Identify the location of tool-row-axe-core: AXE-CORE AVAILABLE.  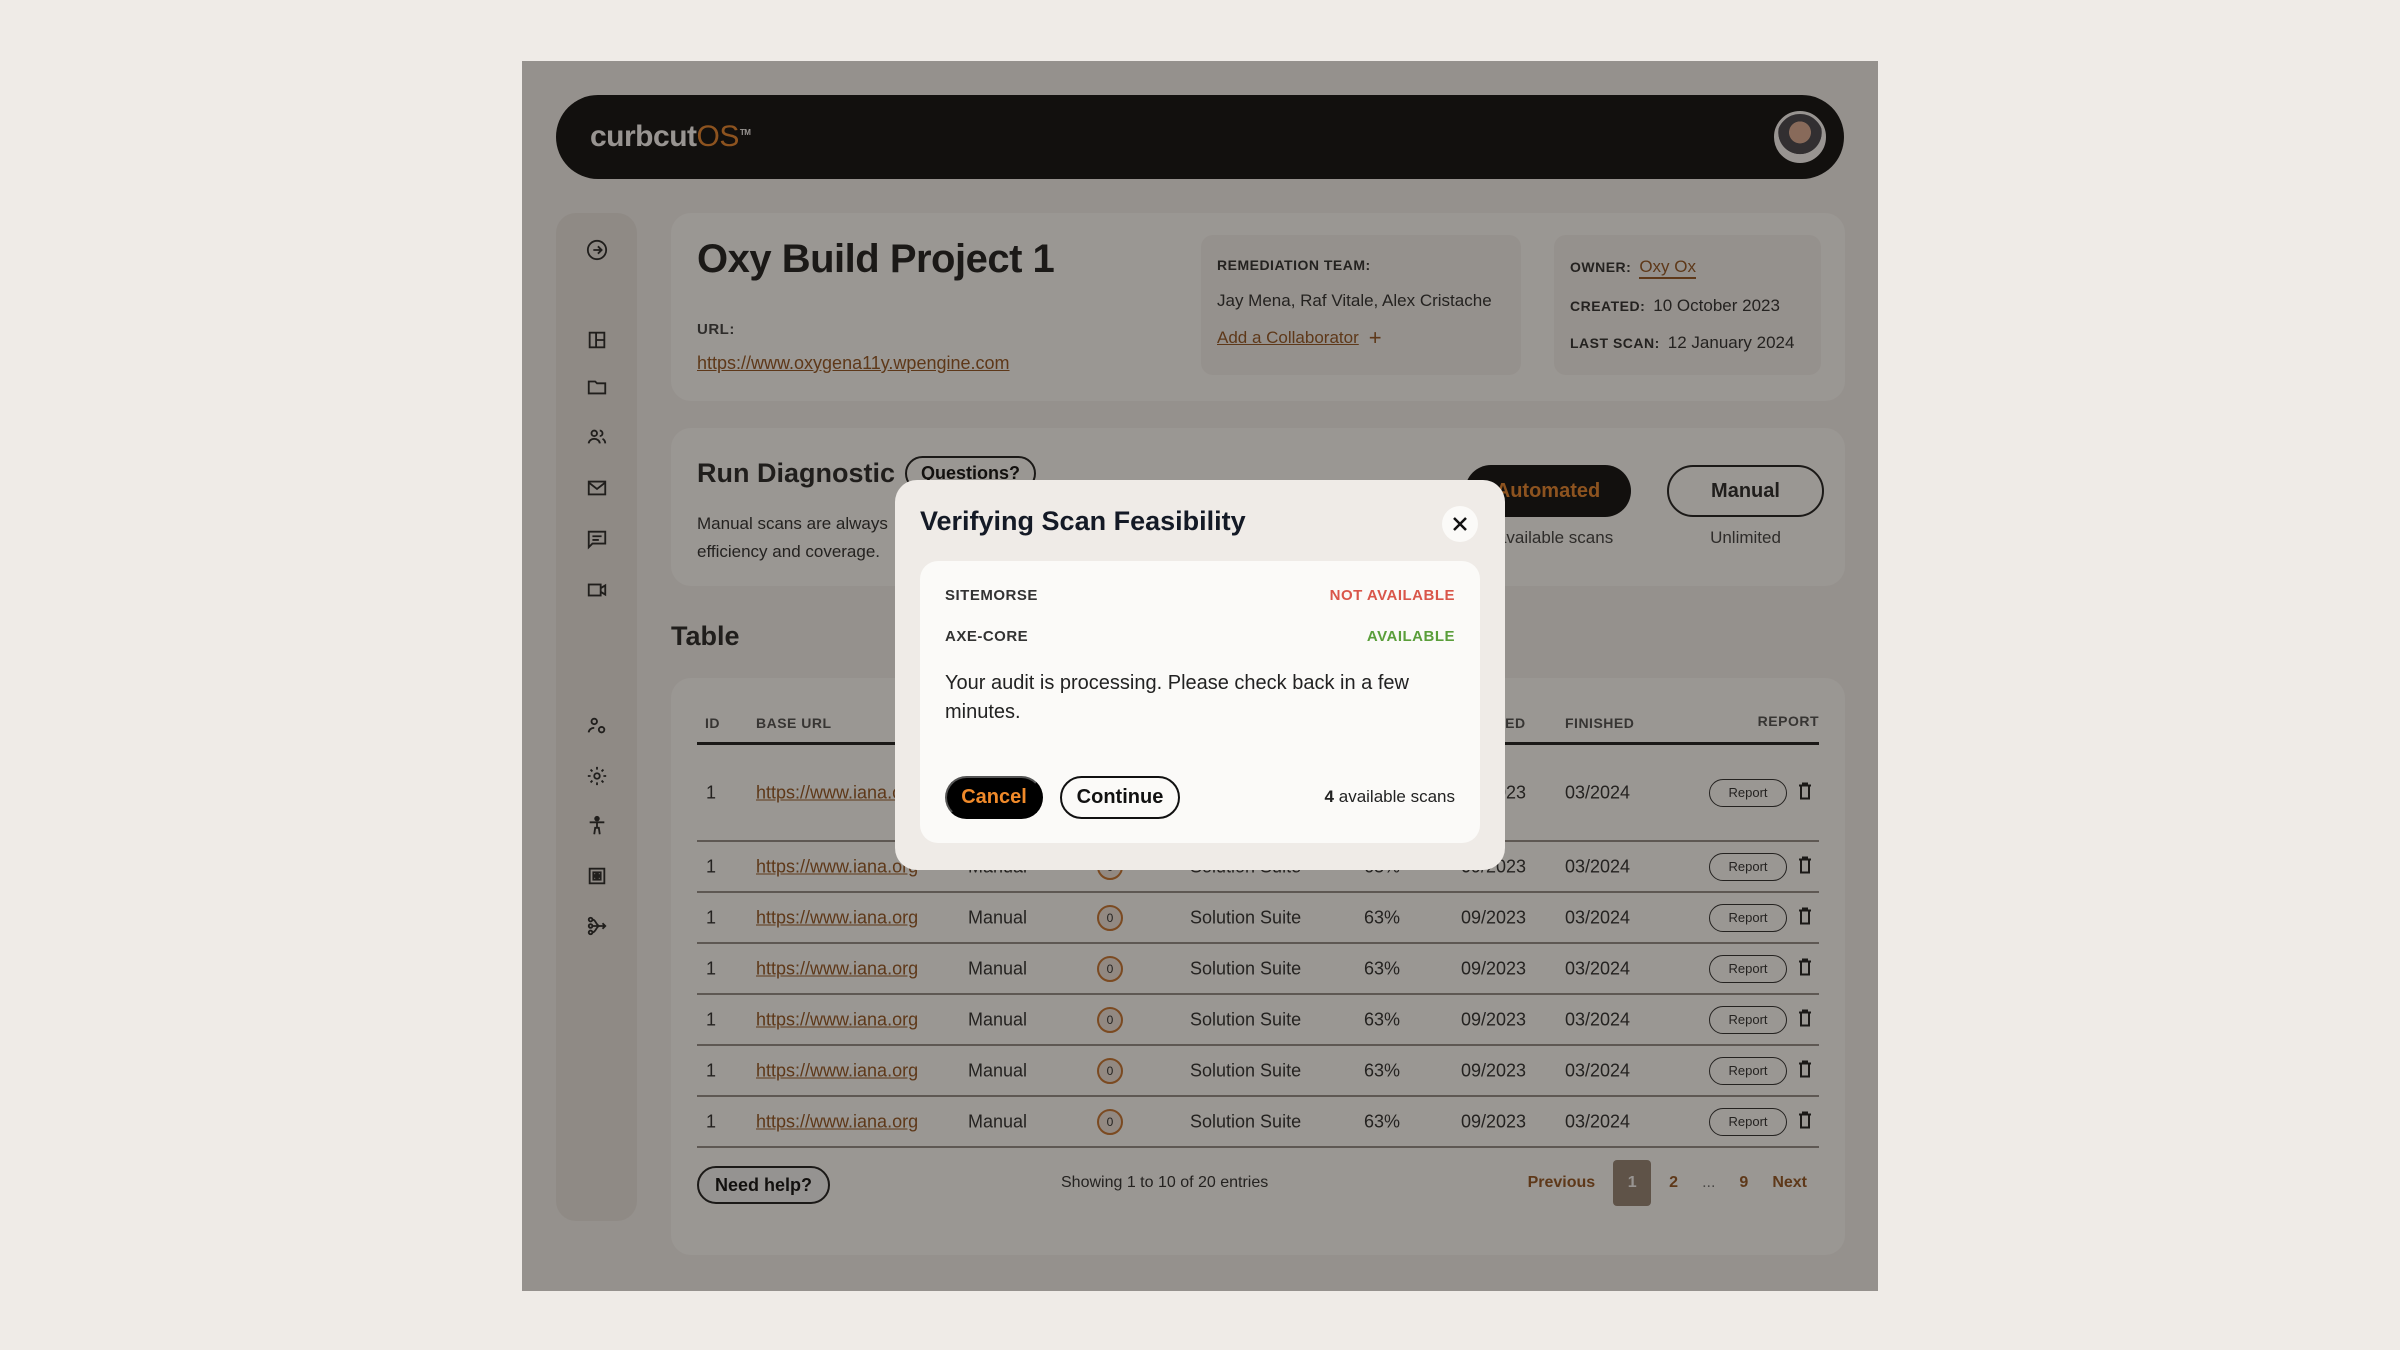
(1200, 636).